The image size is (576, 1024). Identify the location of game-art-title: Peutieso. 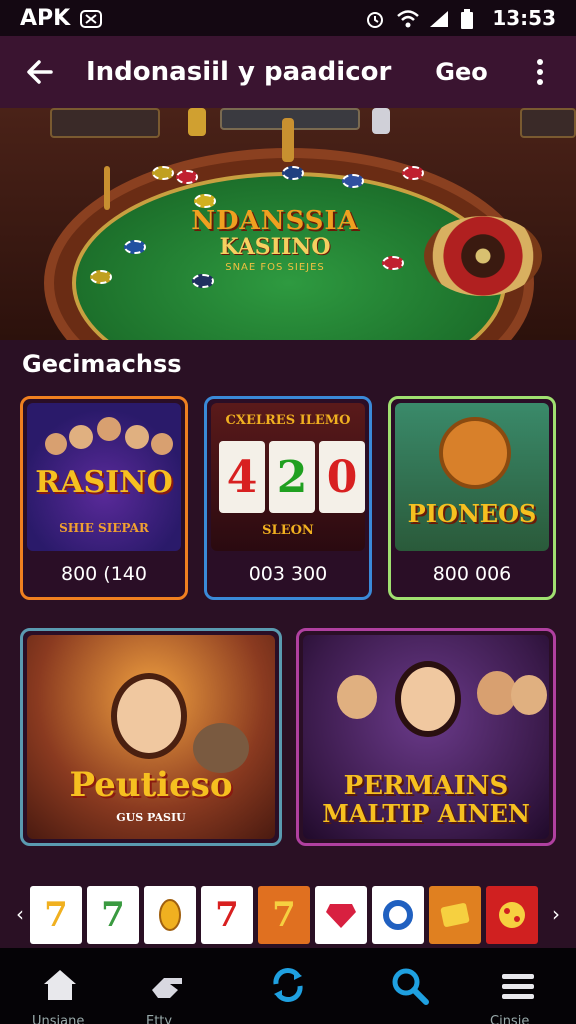
(151, 785).